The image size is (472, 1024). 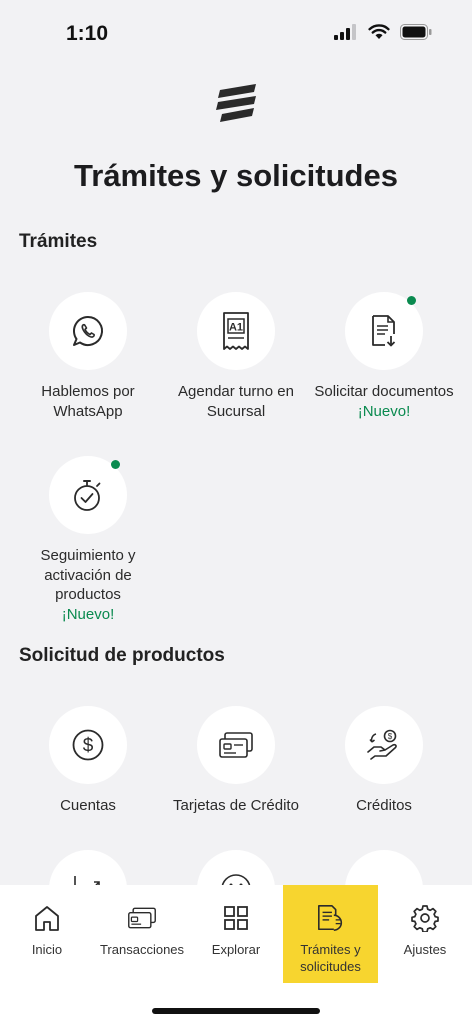 What do you see at coordinates (416, 32) in the screenshot?
I see `battery-icon` at bounding box center [416, 32].